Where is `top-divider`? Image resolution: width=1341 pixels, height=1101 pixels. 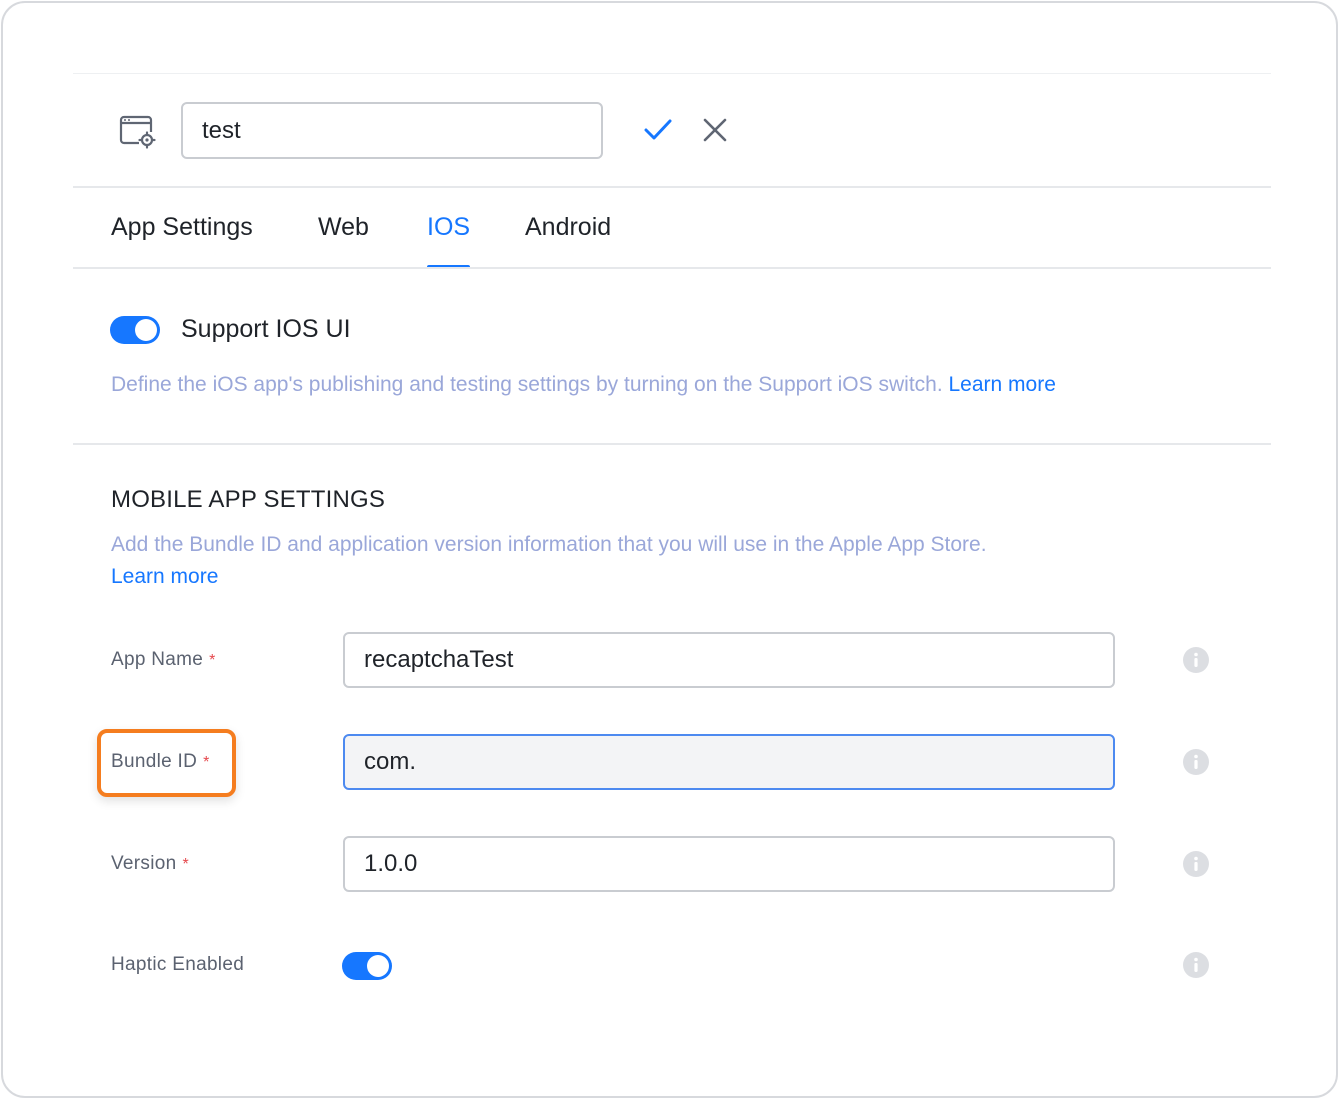
top-divider is located at coordinates (672, 73).